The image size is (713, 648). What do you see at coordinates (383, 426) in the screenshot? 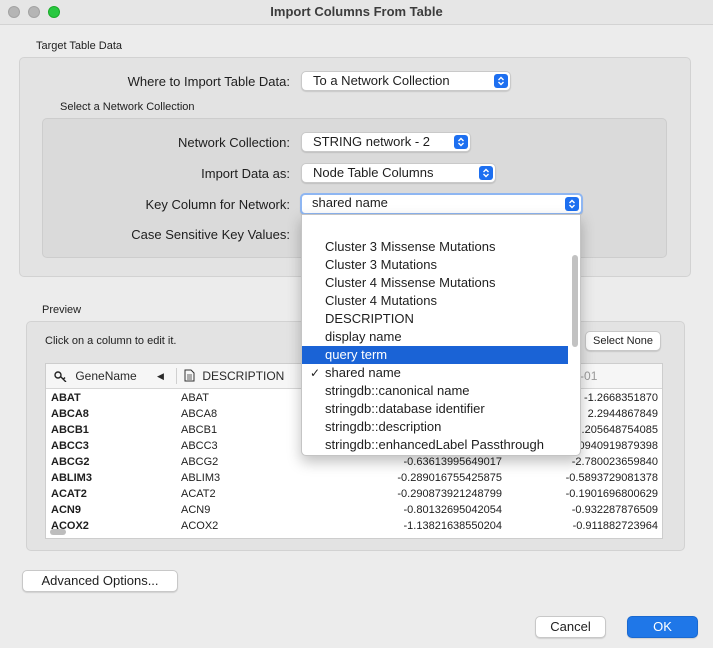
I see `dropdown-option-label: stringdb::description` at bounding box center [383, 426].